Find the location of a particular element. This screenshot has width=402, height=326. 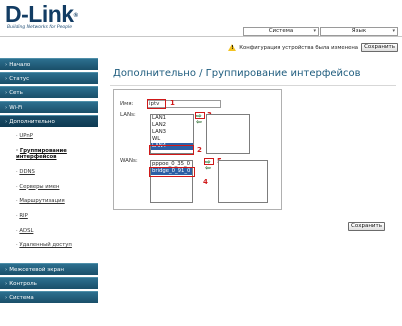

nav-item-firewall: Межсетевой экран is located at coordinates (49, 268).